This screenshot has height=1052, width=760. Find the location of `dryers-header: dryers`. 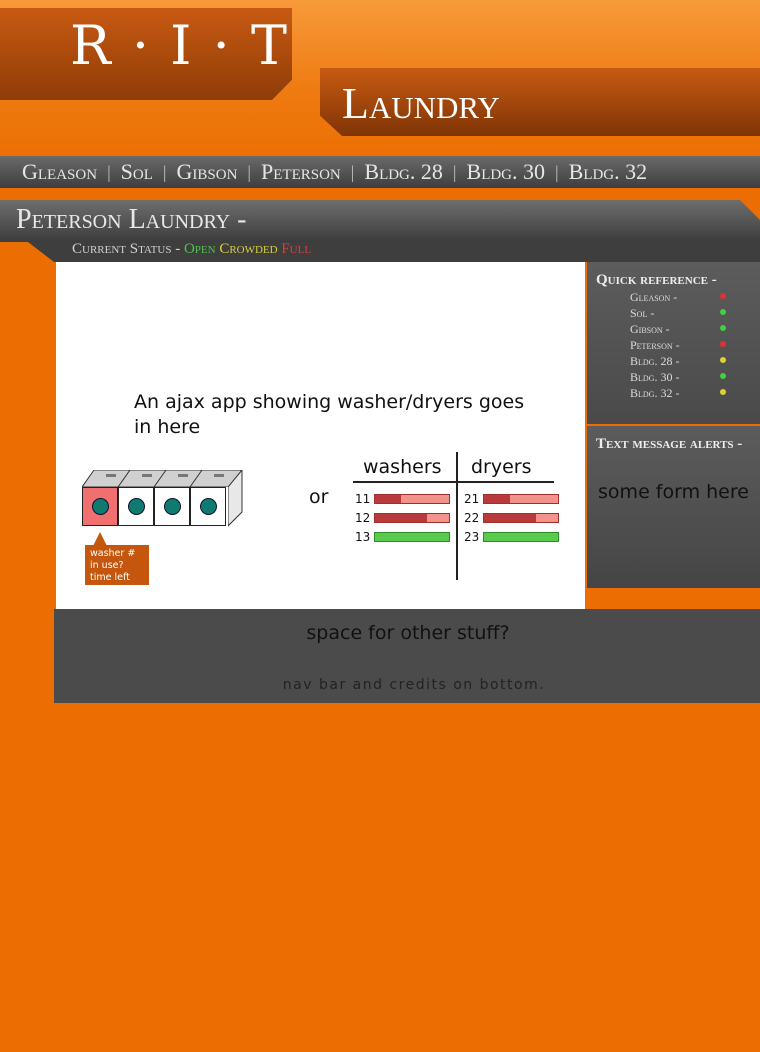

dryers-header: dryers is located at coordinates (501, 467).